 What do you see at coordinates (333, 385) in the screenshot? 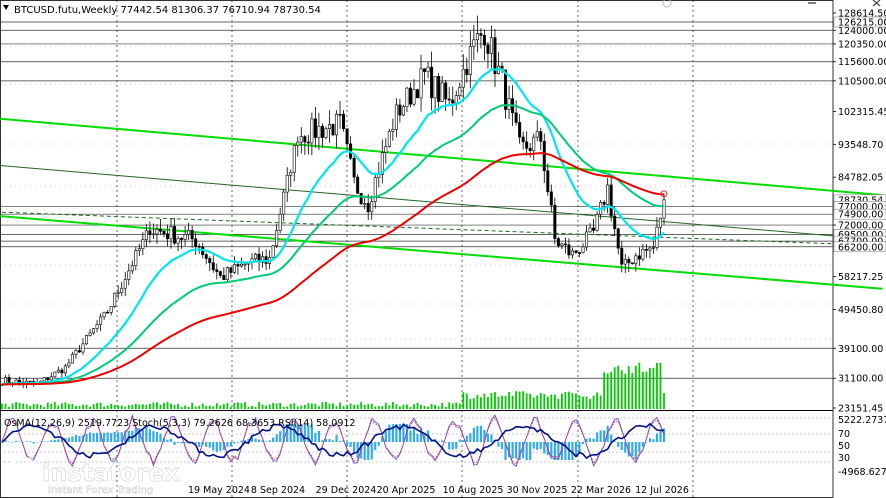
I see `volume-bars` at bounding box center [333, 385].